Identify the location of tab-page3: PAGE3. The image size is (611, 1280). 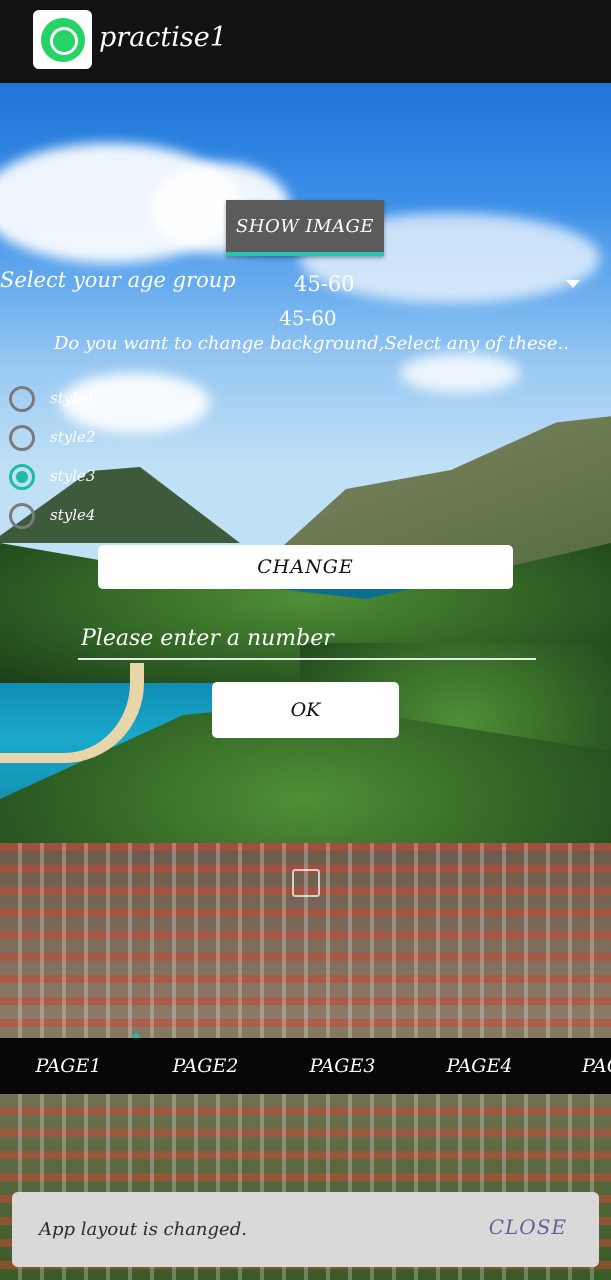
(342, 1066).